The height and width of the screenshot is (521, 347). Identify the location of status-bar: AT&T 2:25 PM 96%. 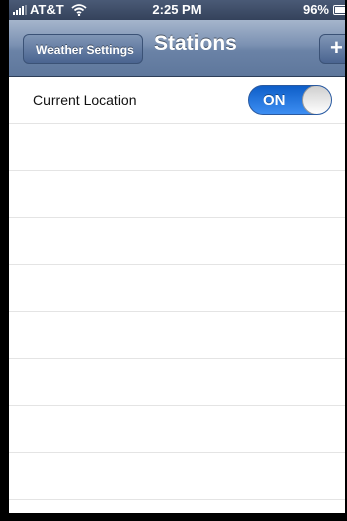
(177, 10).